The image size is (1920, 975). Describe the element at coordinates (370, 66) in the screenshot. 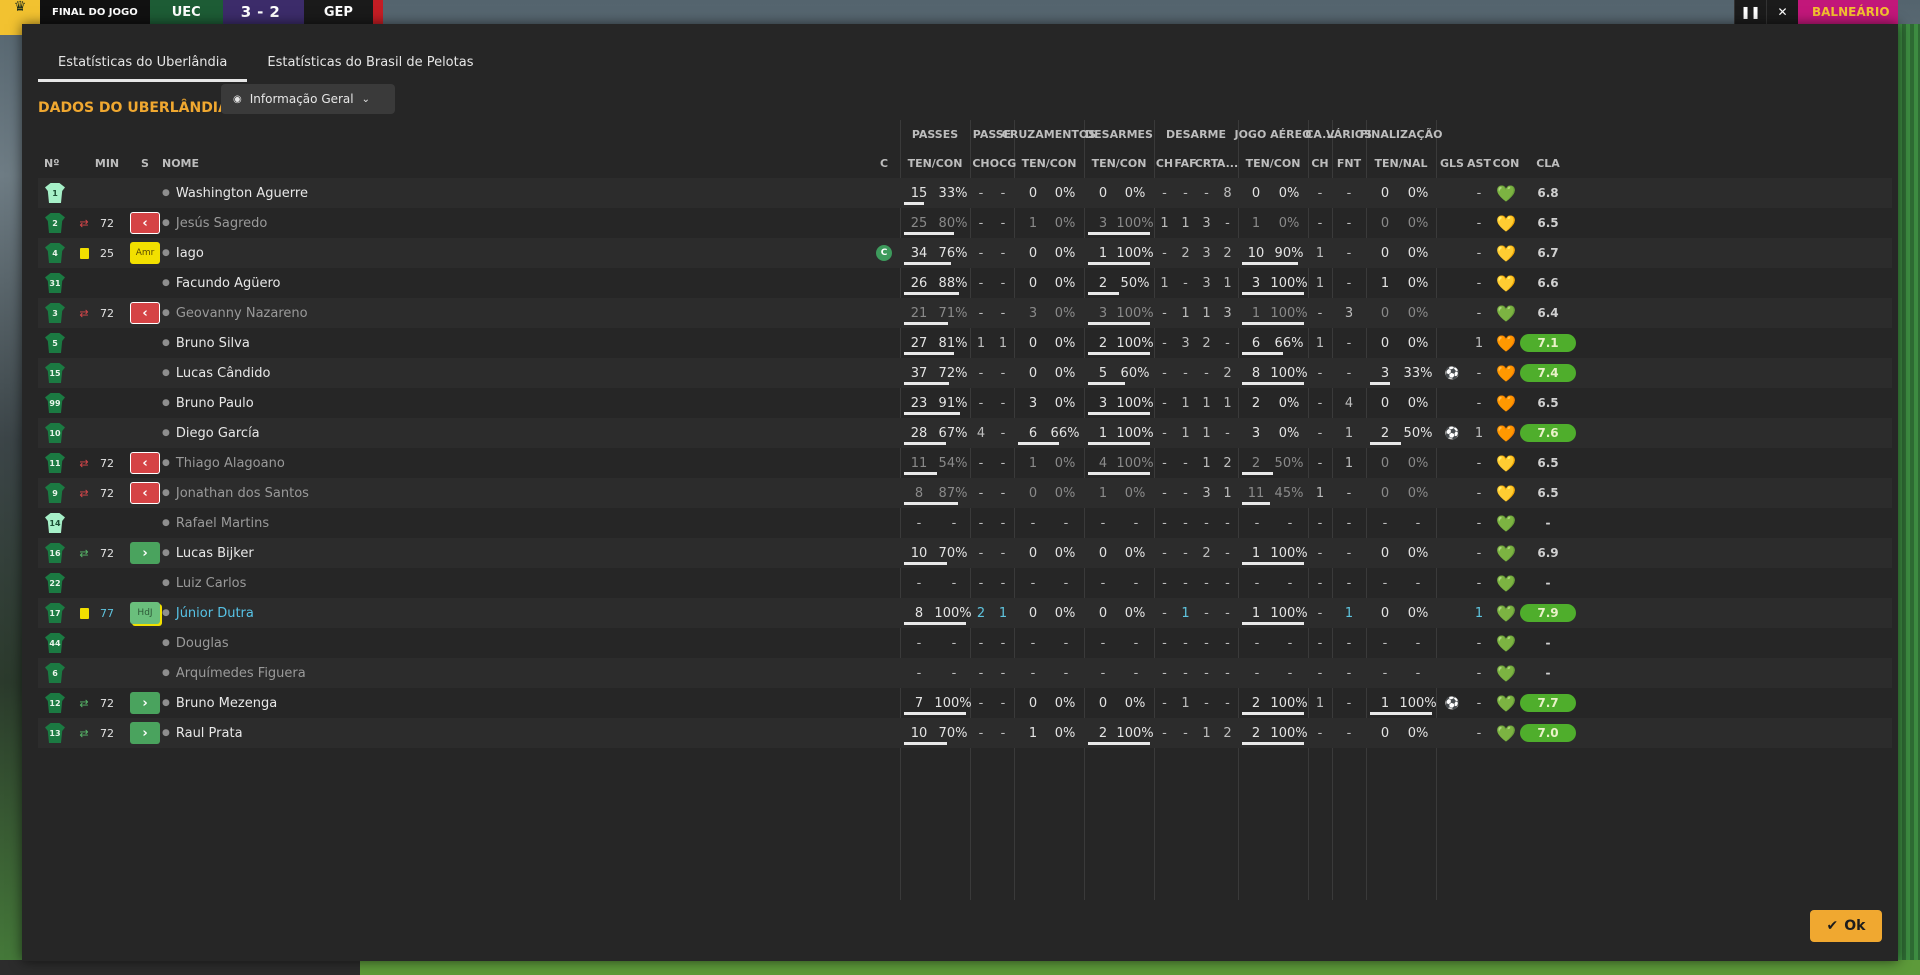

I see `tab-away-stats: Estatísticas do Brasil de Pelotas` at that location.